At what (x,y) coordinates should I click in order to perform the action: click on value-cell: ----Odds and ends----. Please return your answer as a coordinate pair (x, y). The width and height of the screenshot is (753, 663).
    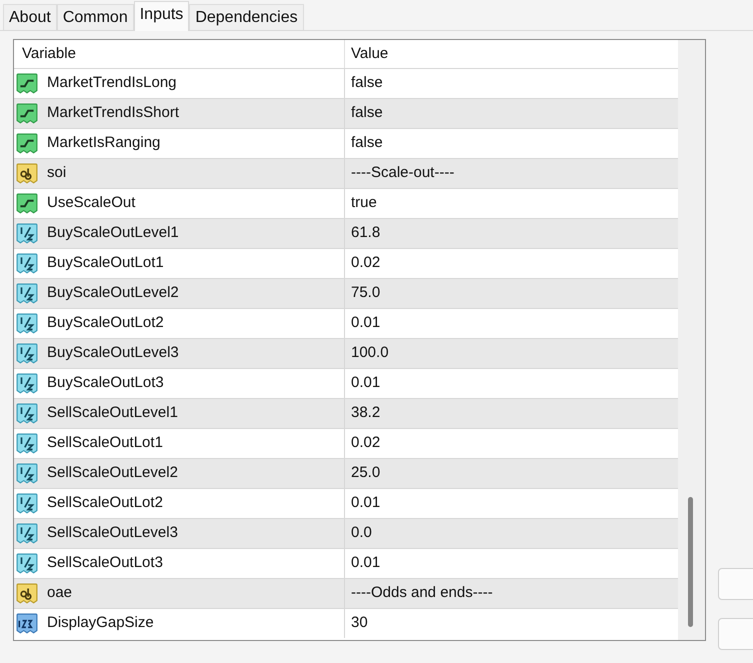
    Looking at the image, I should click on (511, 593).